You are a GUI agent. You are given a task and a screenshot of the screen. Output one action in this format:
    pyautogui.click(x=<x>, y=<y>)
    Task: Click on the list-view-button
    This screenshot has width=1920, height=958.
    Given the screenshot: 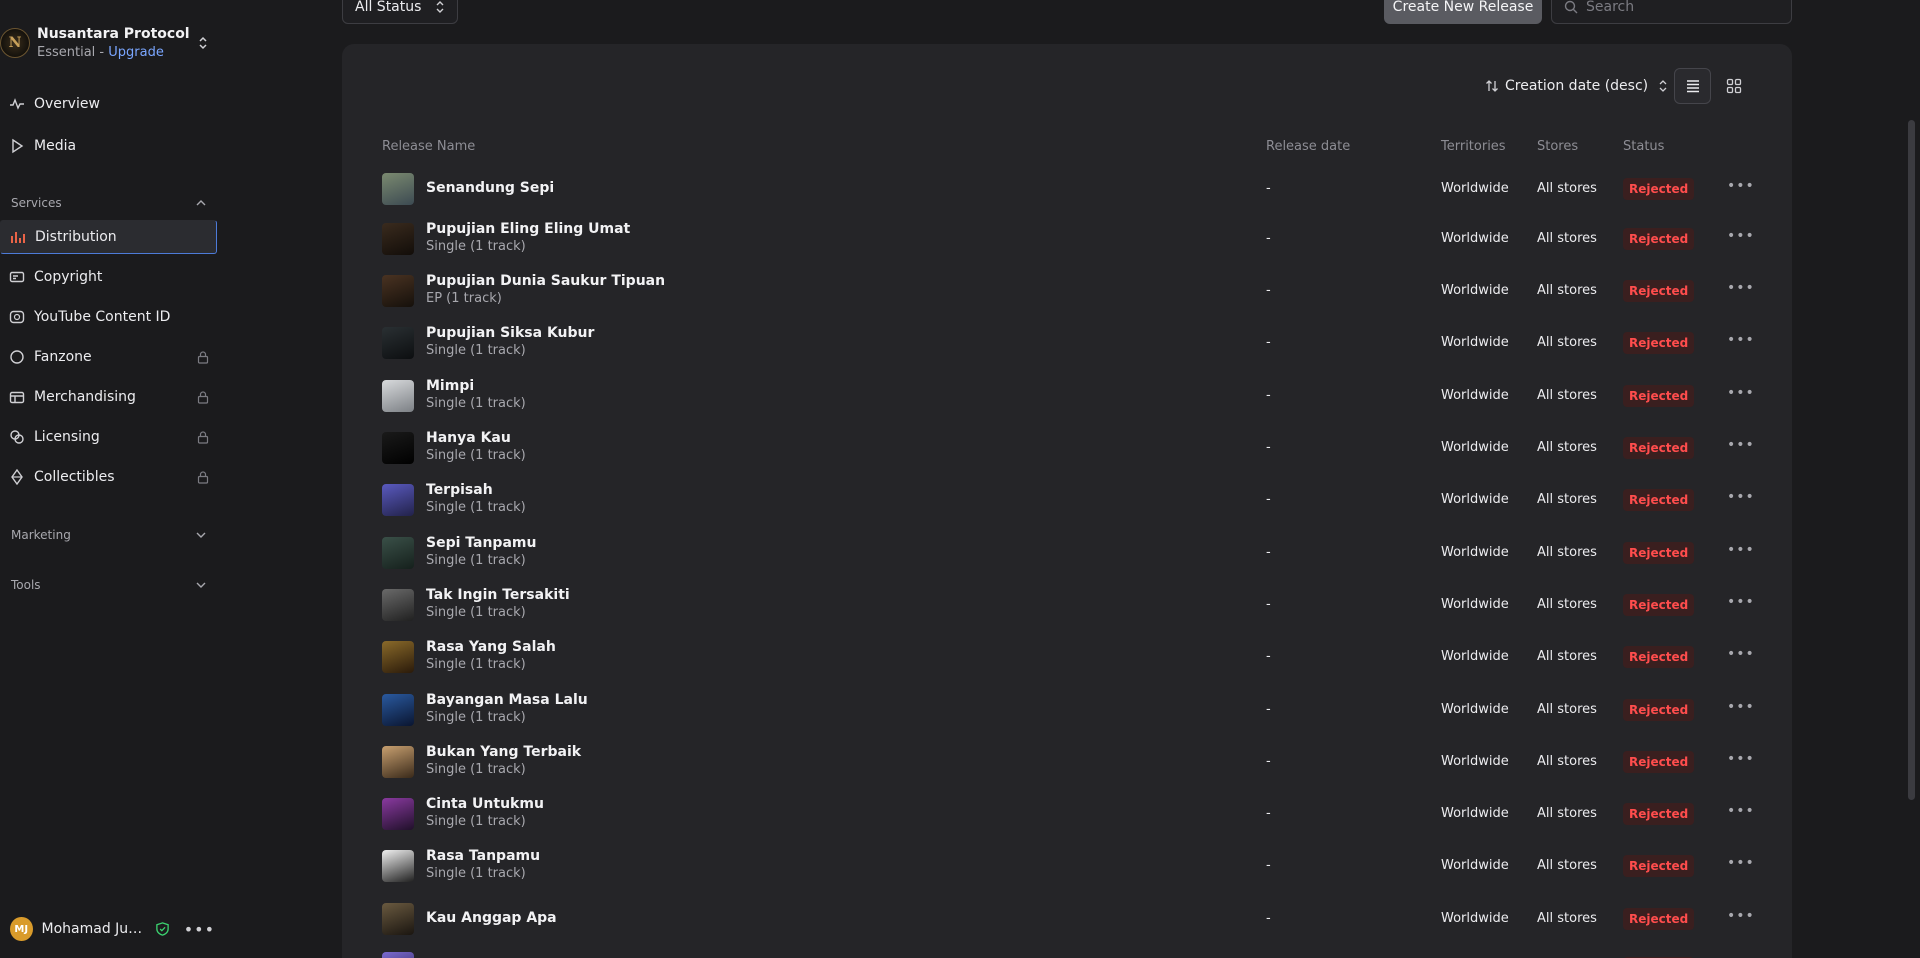 What is the action you would take?
    pyautogui.click(x=1692, y=86)
    